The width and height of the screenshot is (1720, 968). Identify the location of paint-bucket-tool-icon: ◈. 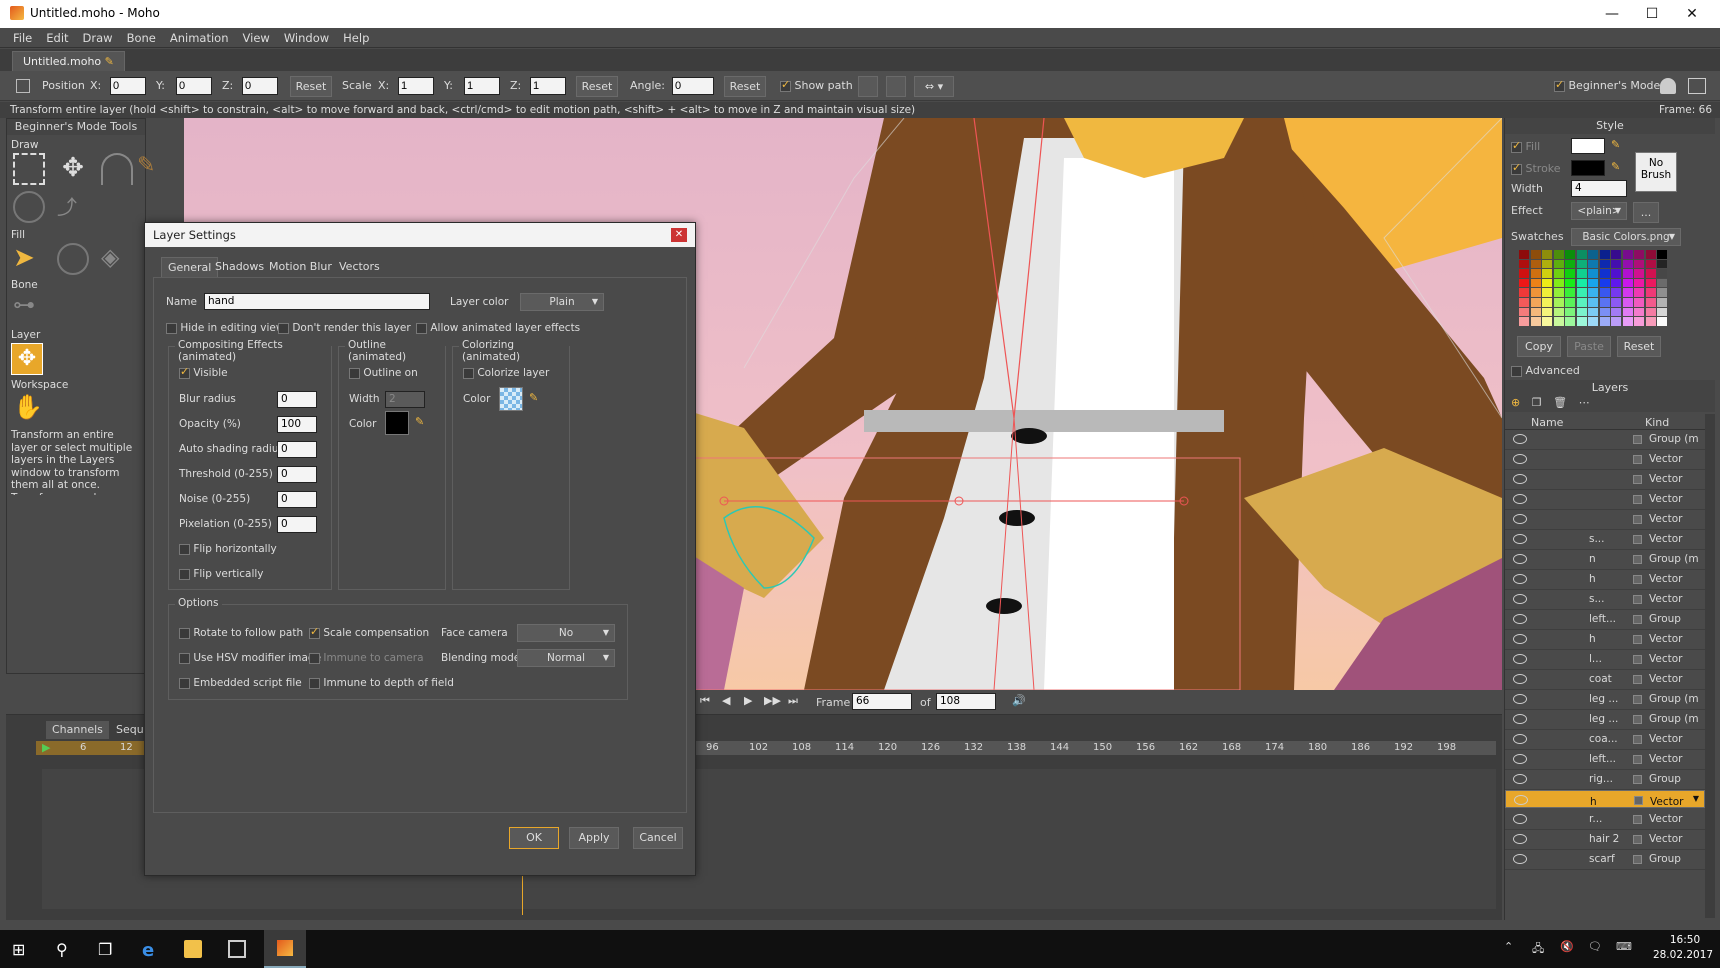
(117, 259).